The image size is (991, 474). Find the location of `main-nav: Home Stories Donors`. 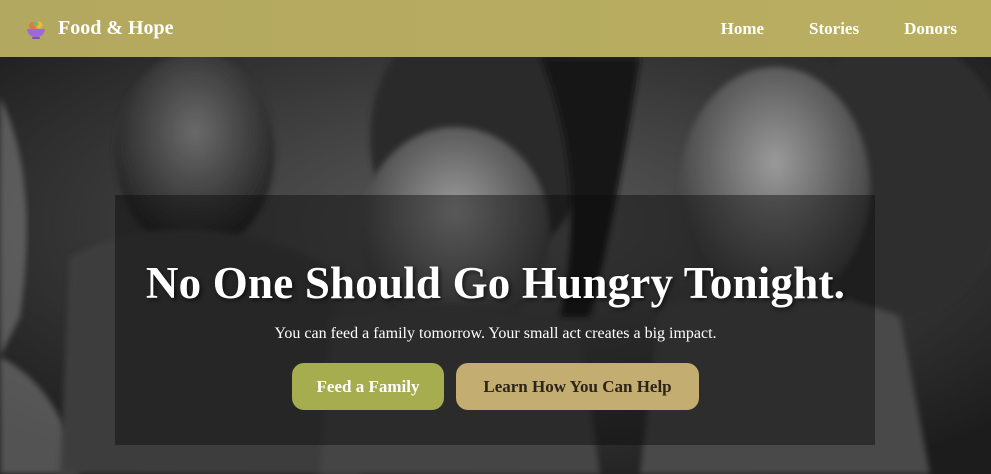

main-nav: Home Stories Donors is located at coordinates (839, 29).